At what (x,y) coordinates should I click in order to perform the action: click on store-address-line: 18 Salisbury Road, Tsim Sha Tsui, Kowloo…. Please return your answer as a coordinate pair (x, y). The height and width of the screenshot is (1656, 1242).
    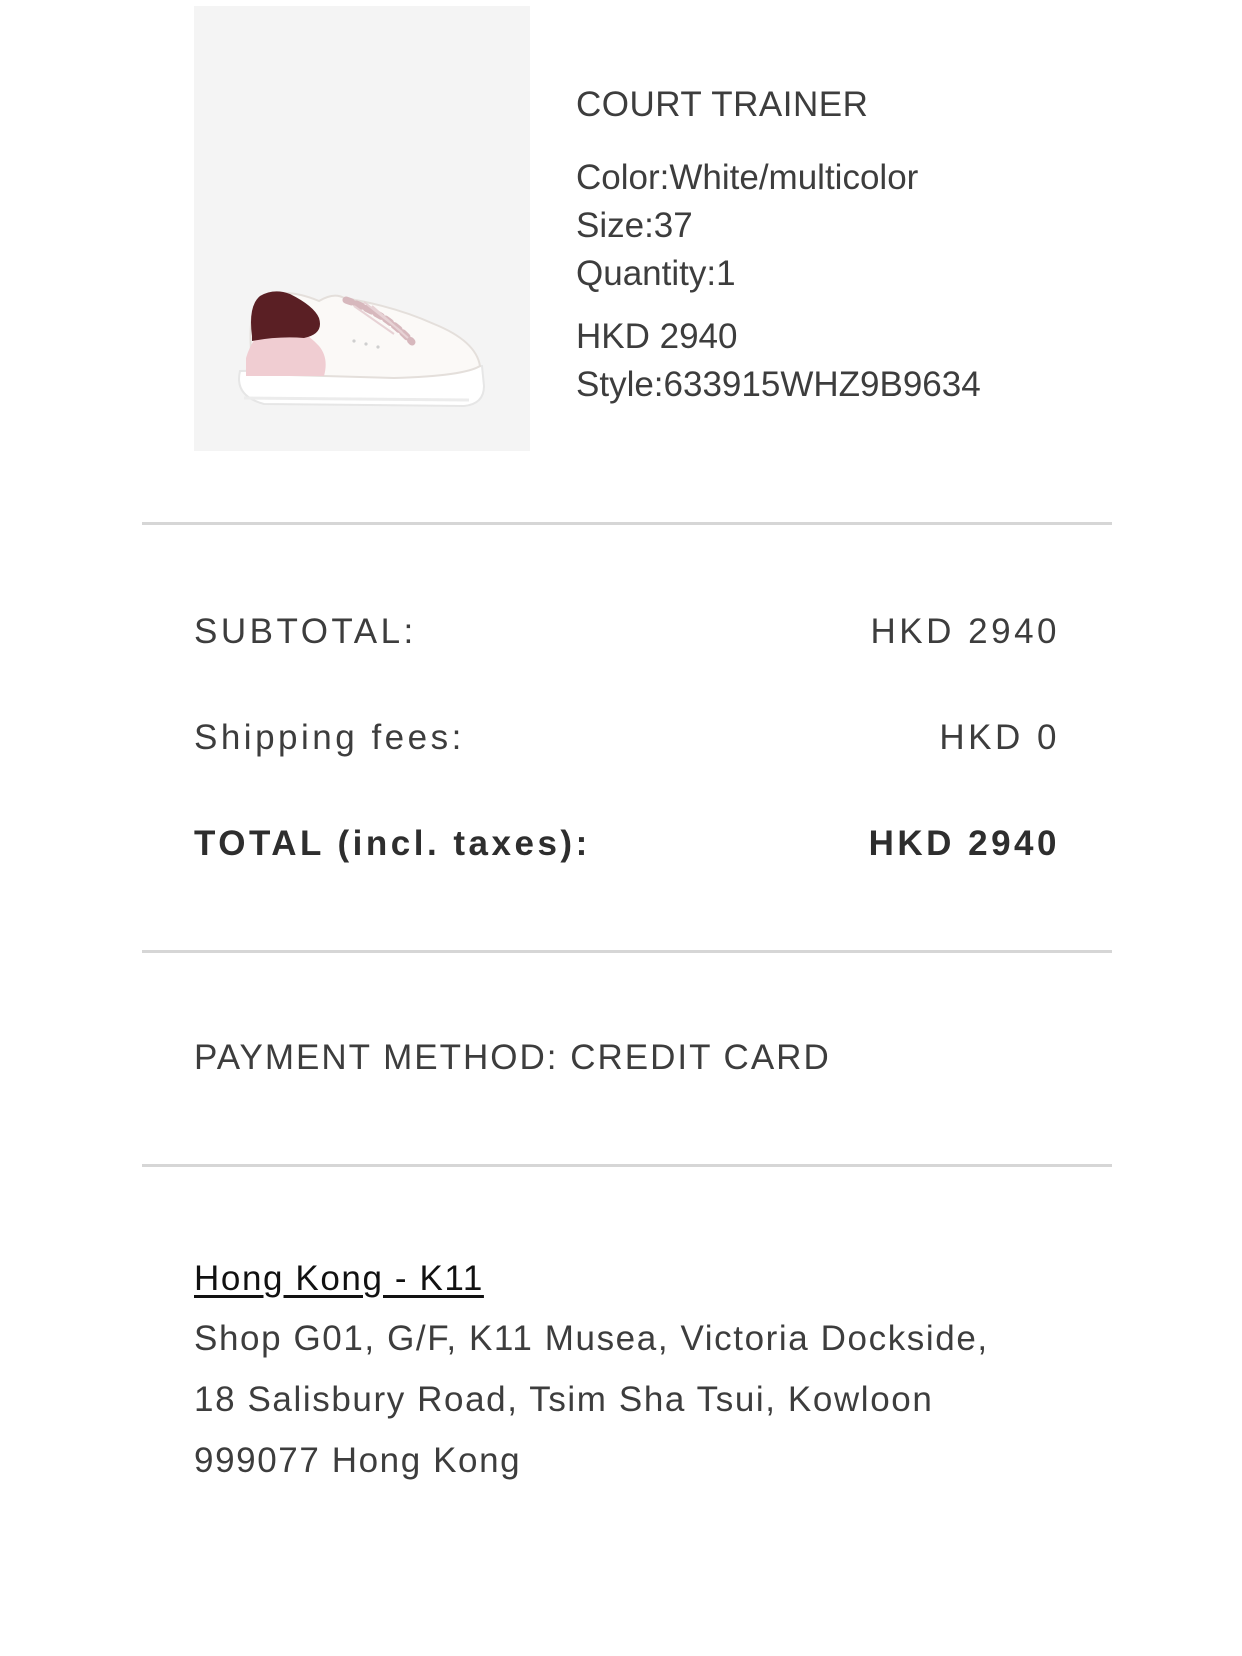
    Looking at the image, I should click on (564, 1399).